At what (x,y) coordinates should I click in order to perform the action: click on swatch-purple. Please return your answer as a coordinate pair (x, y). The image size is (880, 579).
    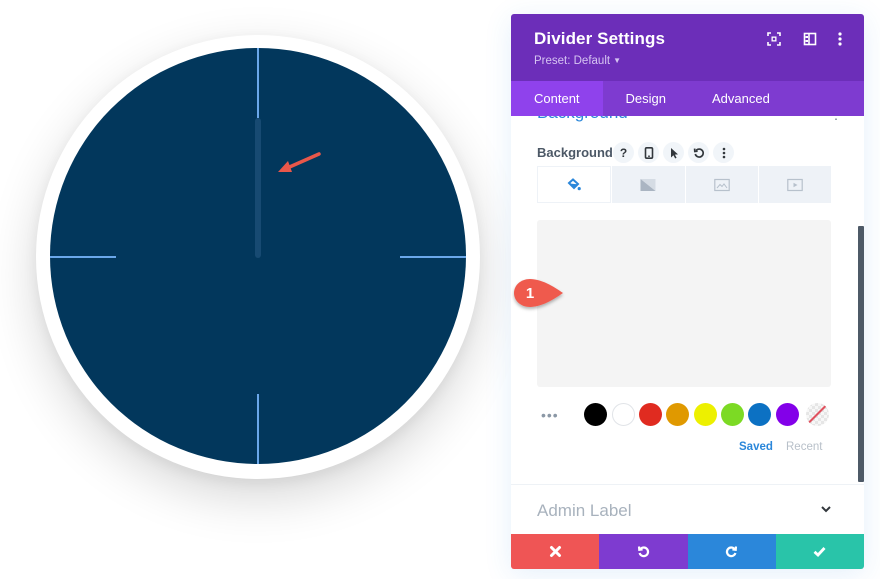
    Looking at the image, I should click on (787, 414).